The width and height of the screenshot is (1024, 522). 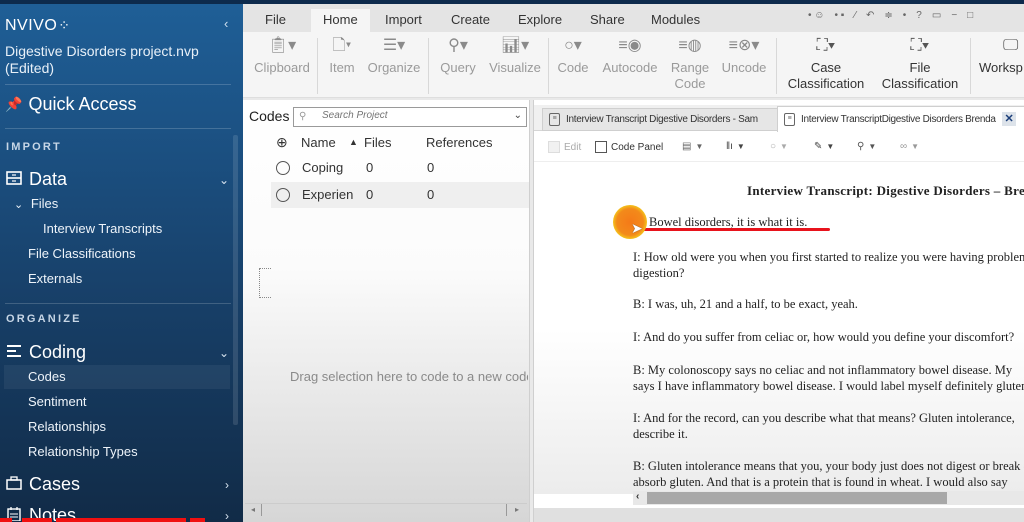 What do you see at coordinates (515, 57) in the screenshot?
I see `visualize-button: 📊︎▾ Visualize` at bounding box center [515, 57].